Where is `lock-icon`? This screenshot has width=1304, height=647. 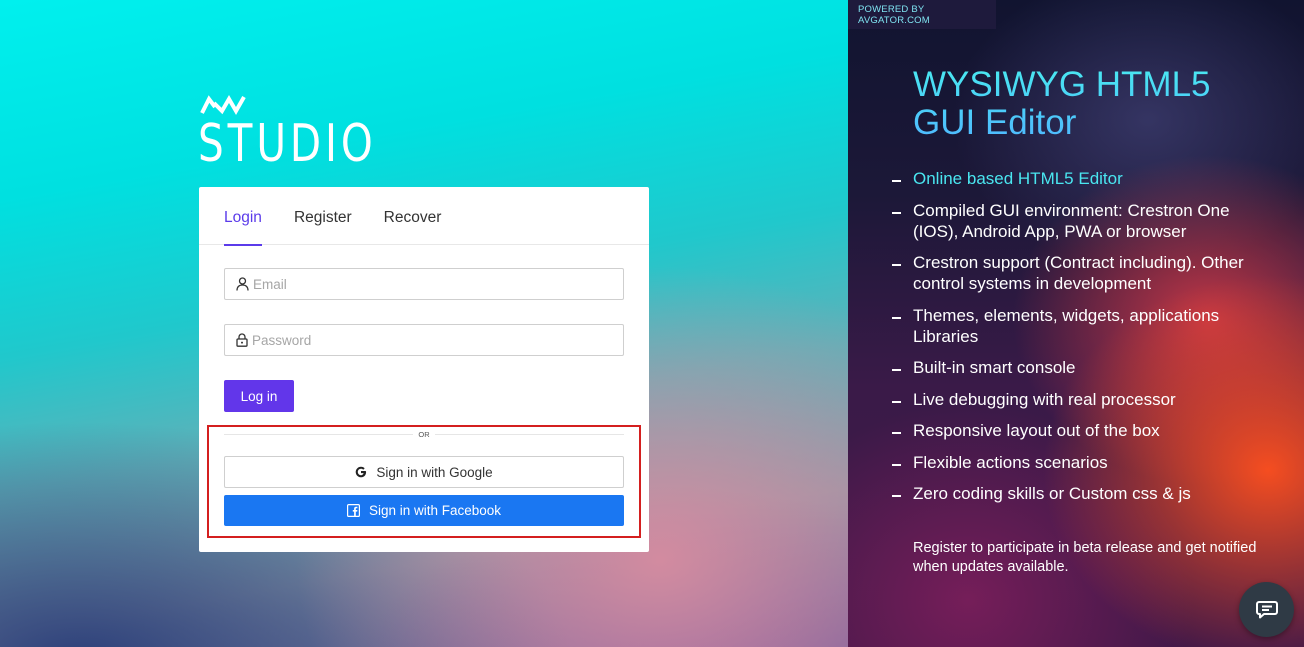 lock-icon is located at coordinates (242, 340).